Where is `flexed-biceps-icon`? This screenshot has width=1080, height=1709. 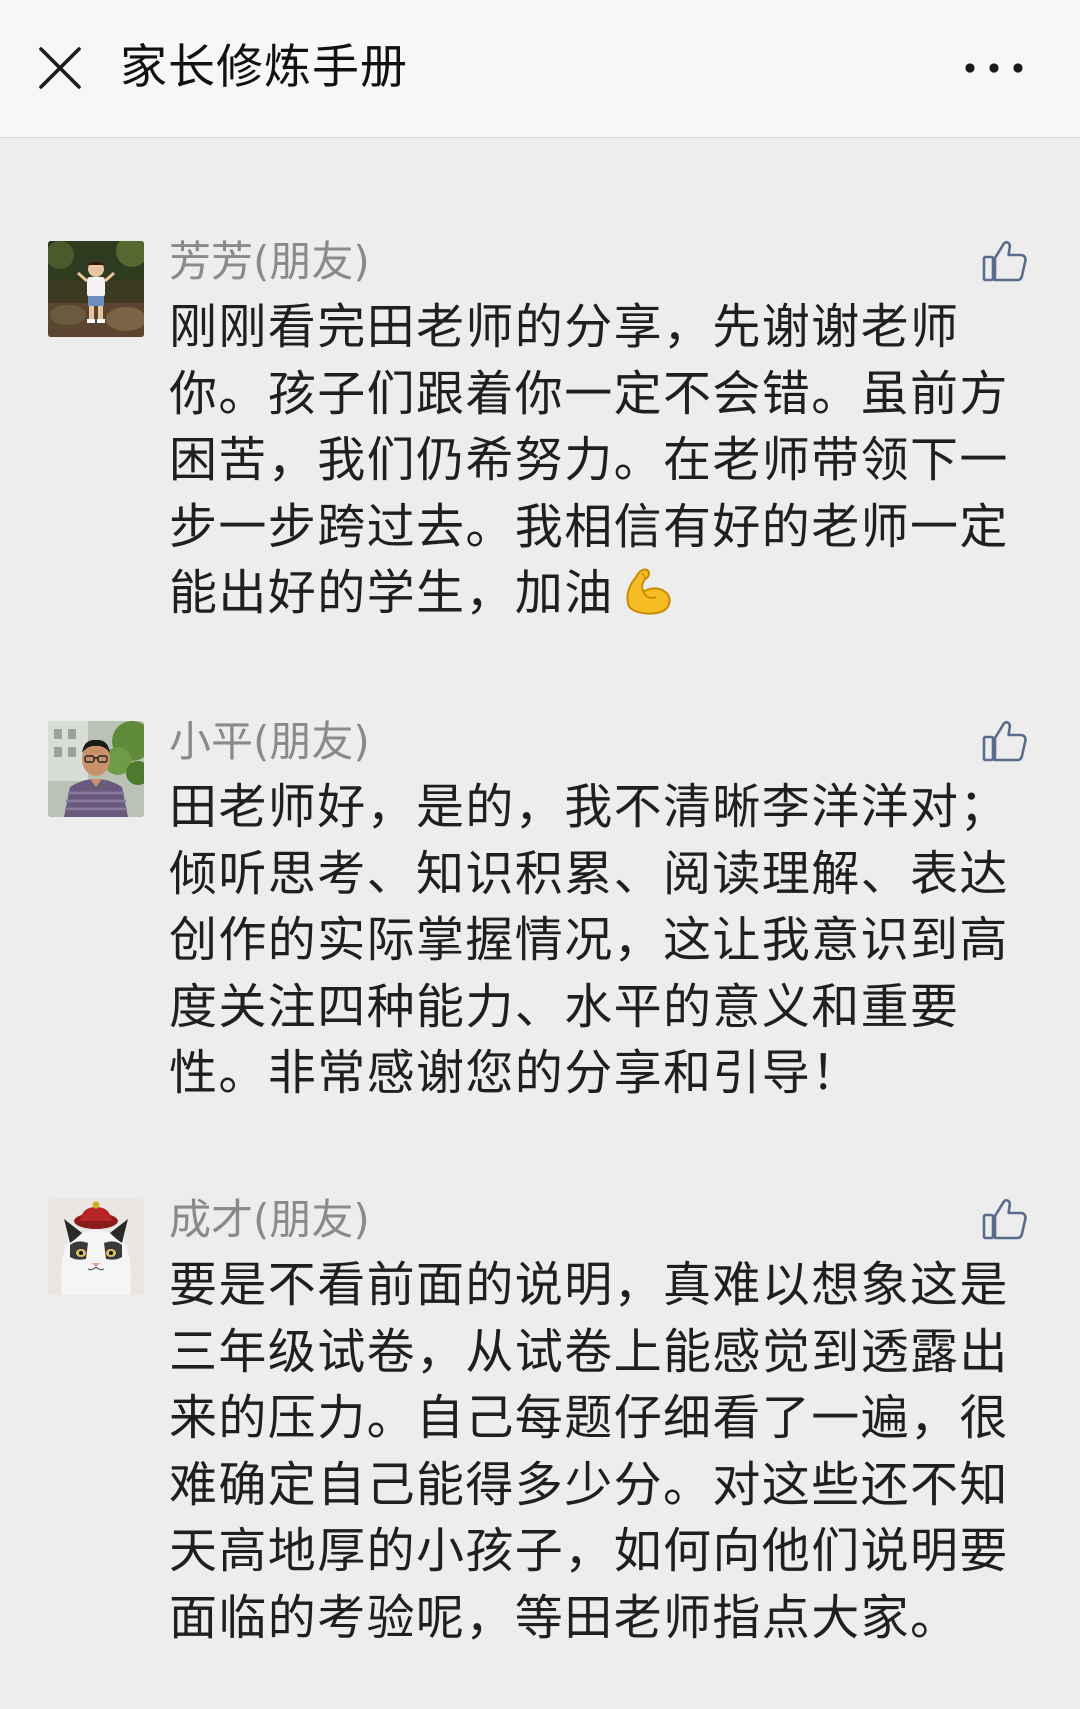
flexed-biceps-icon is located at coordinates (648, 591).